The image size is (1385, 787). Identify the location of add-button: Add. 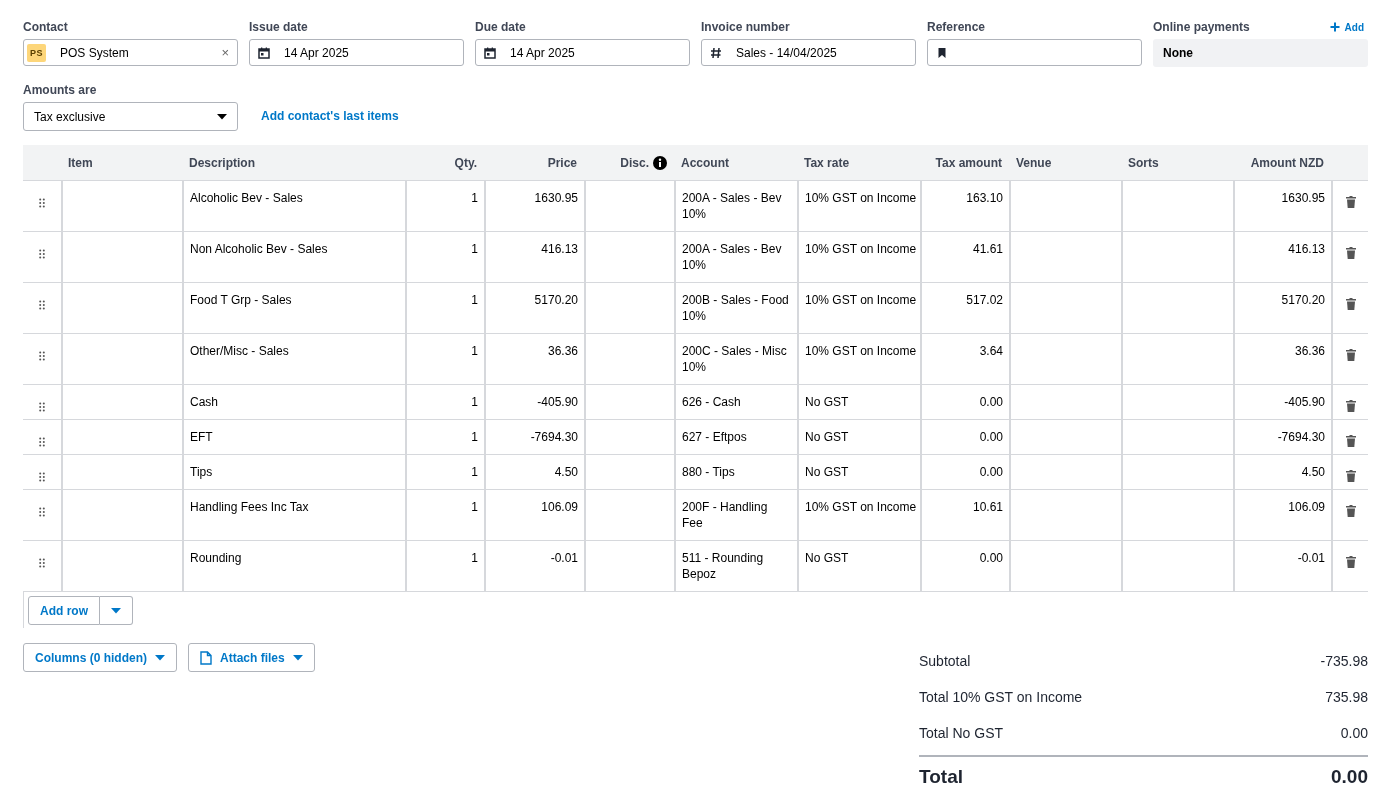
(1346, 27).